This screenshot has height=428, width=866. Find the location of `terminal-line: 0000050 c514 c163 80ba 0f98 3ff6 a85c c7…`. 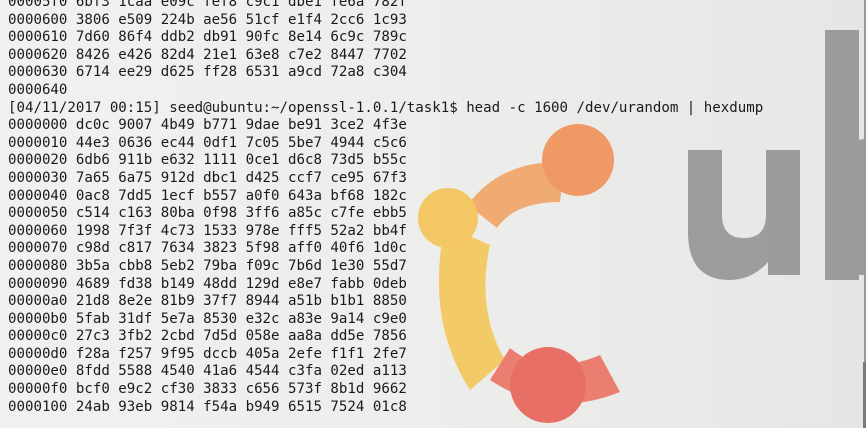

terminal-line: 0000050 c514 c163 80ba 0f98 3ff6 a85c c7… is located at coordinates (207, 213).